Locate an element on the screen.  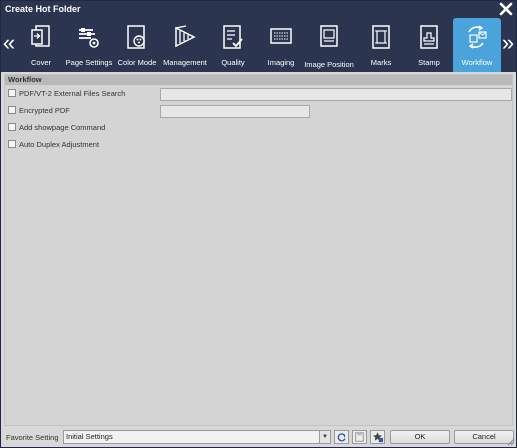
tab-label: Cover is located at coordinates (40, 62).